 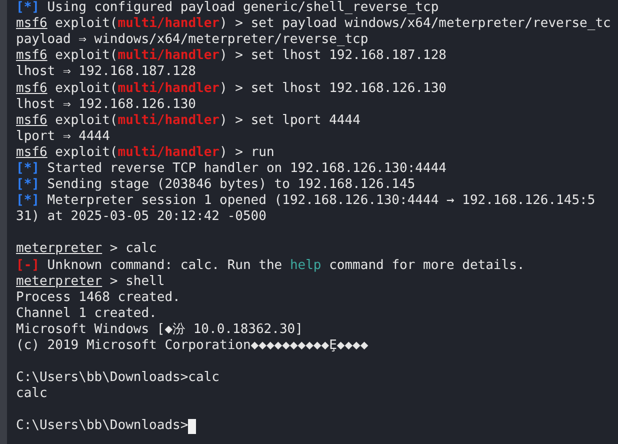 What do you see at coordinates (231, 88) in the screenshot?
I see `terminal-line: msf6 exploit(multi/handler) > set lhost 192.168.126.130` at bounding box center [231, 88].